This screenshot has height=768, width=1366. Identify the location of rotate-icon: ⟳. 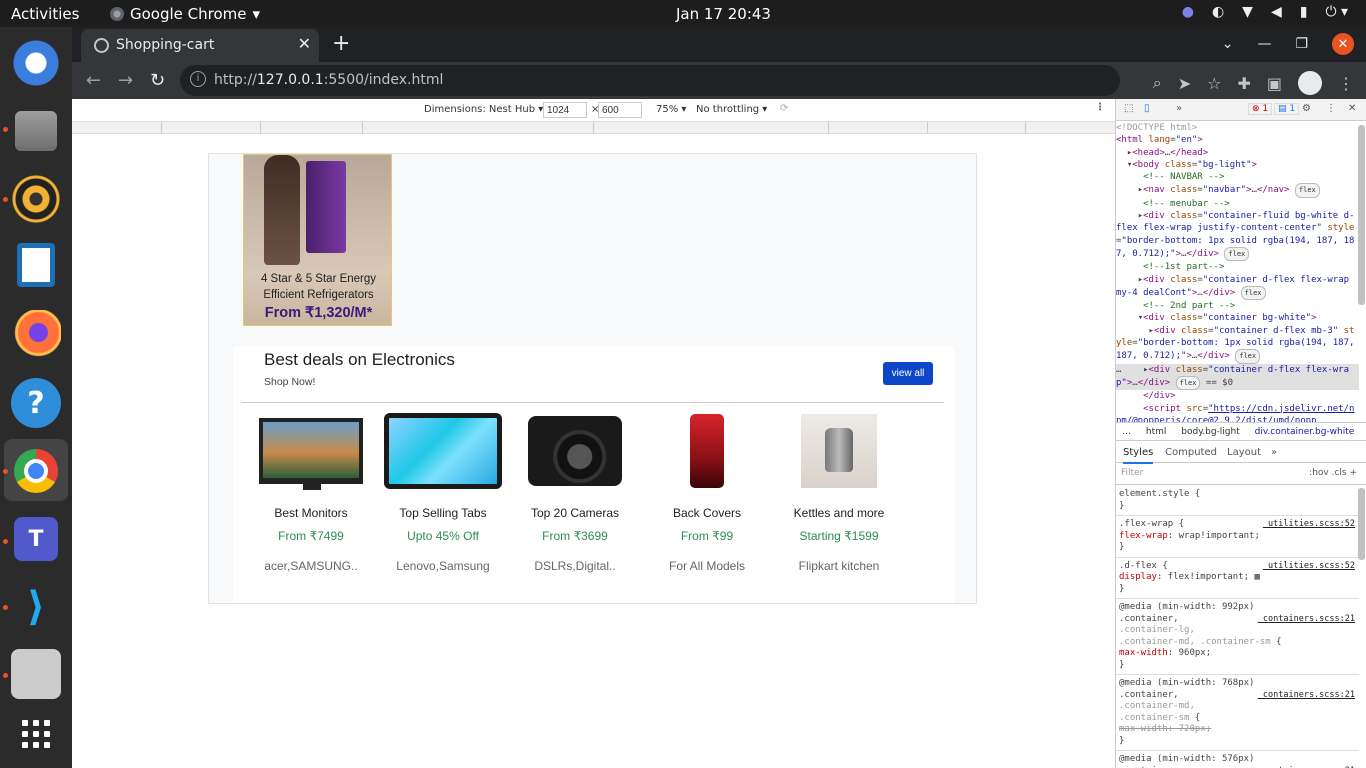
(784, 108).